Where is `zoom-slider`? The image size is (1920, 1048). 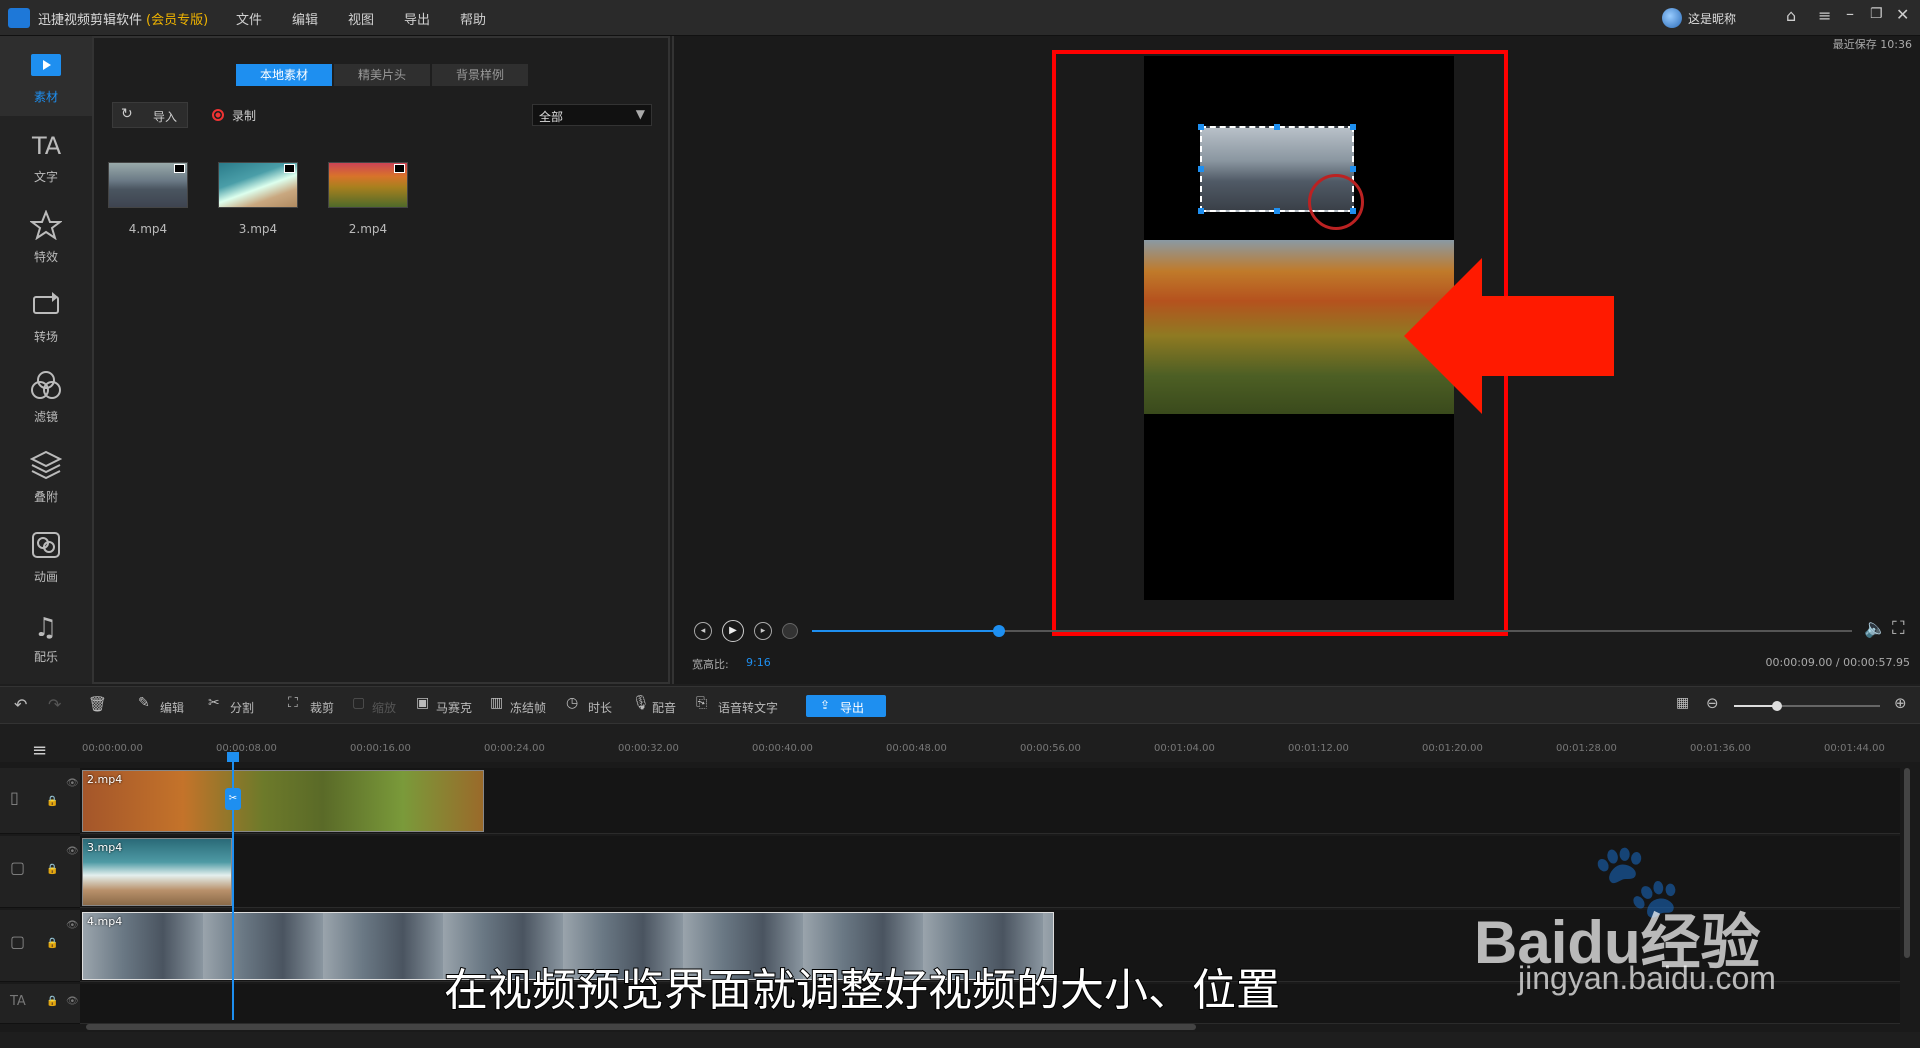 zoom-slider is located at coordinates (1807, 706).